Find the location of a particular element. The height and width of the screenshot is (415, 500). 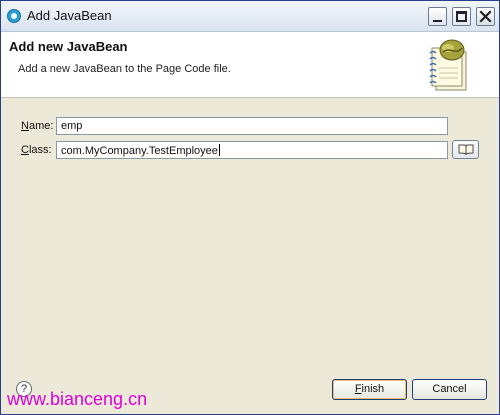

name-label: Name: is located at coordinates (37, 126).